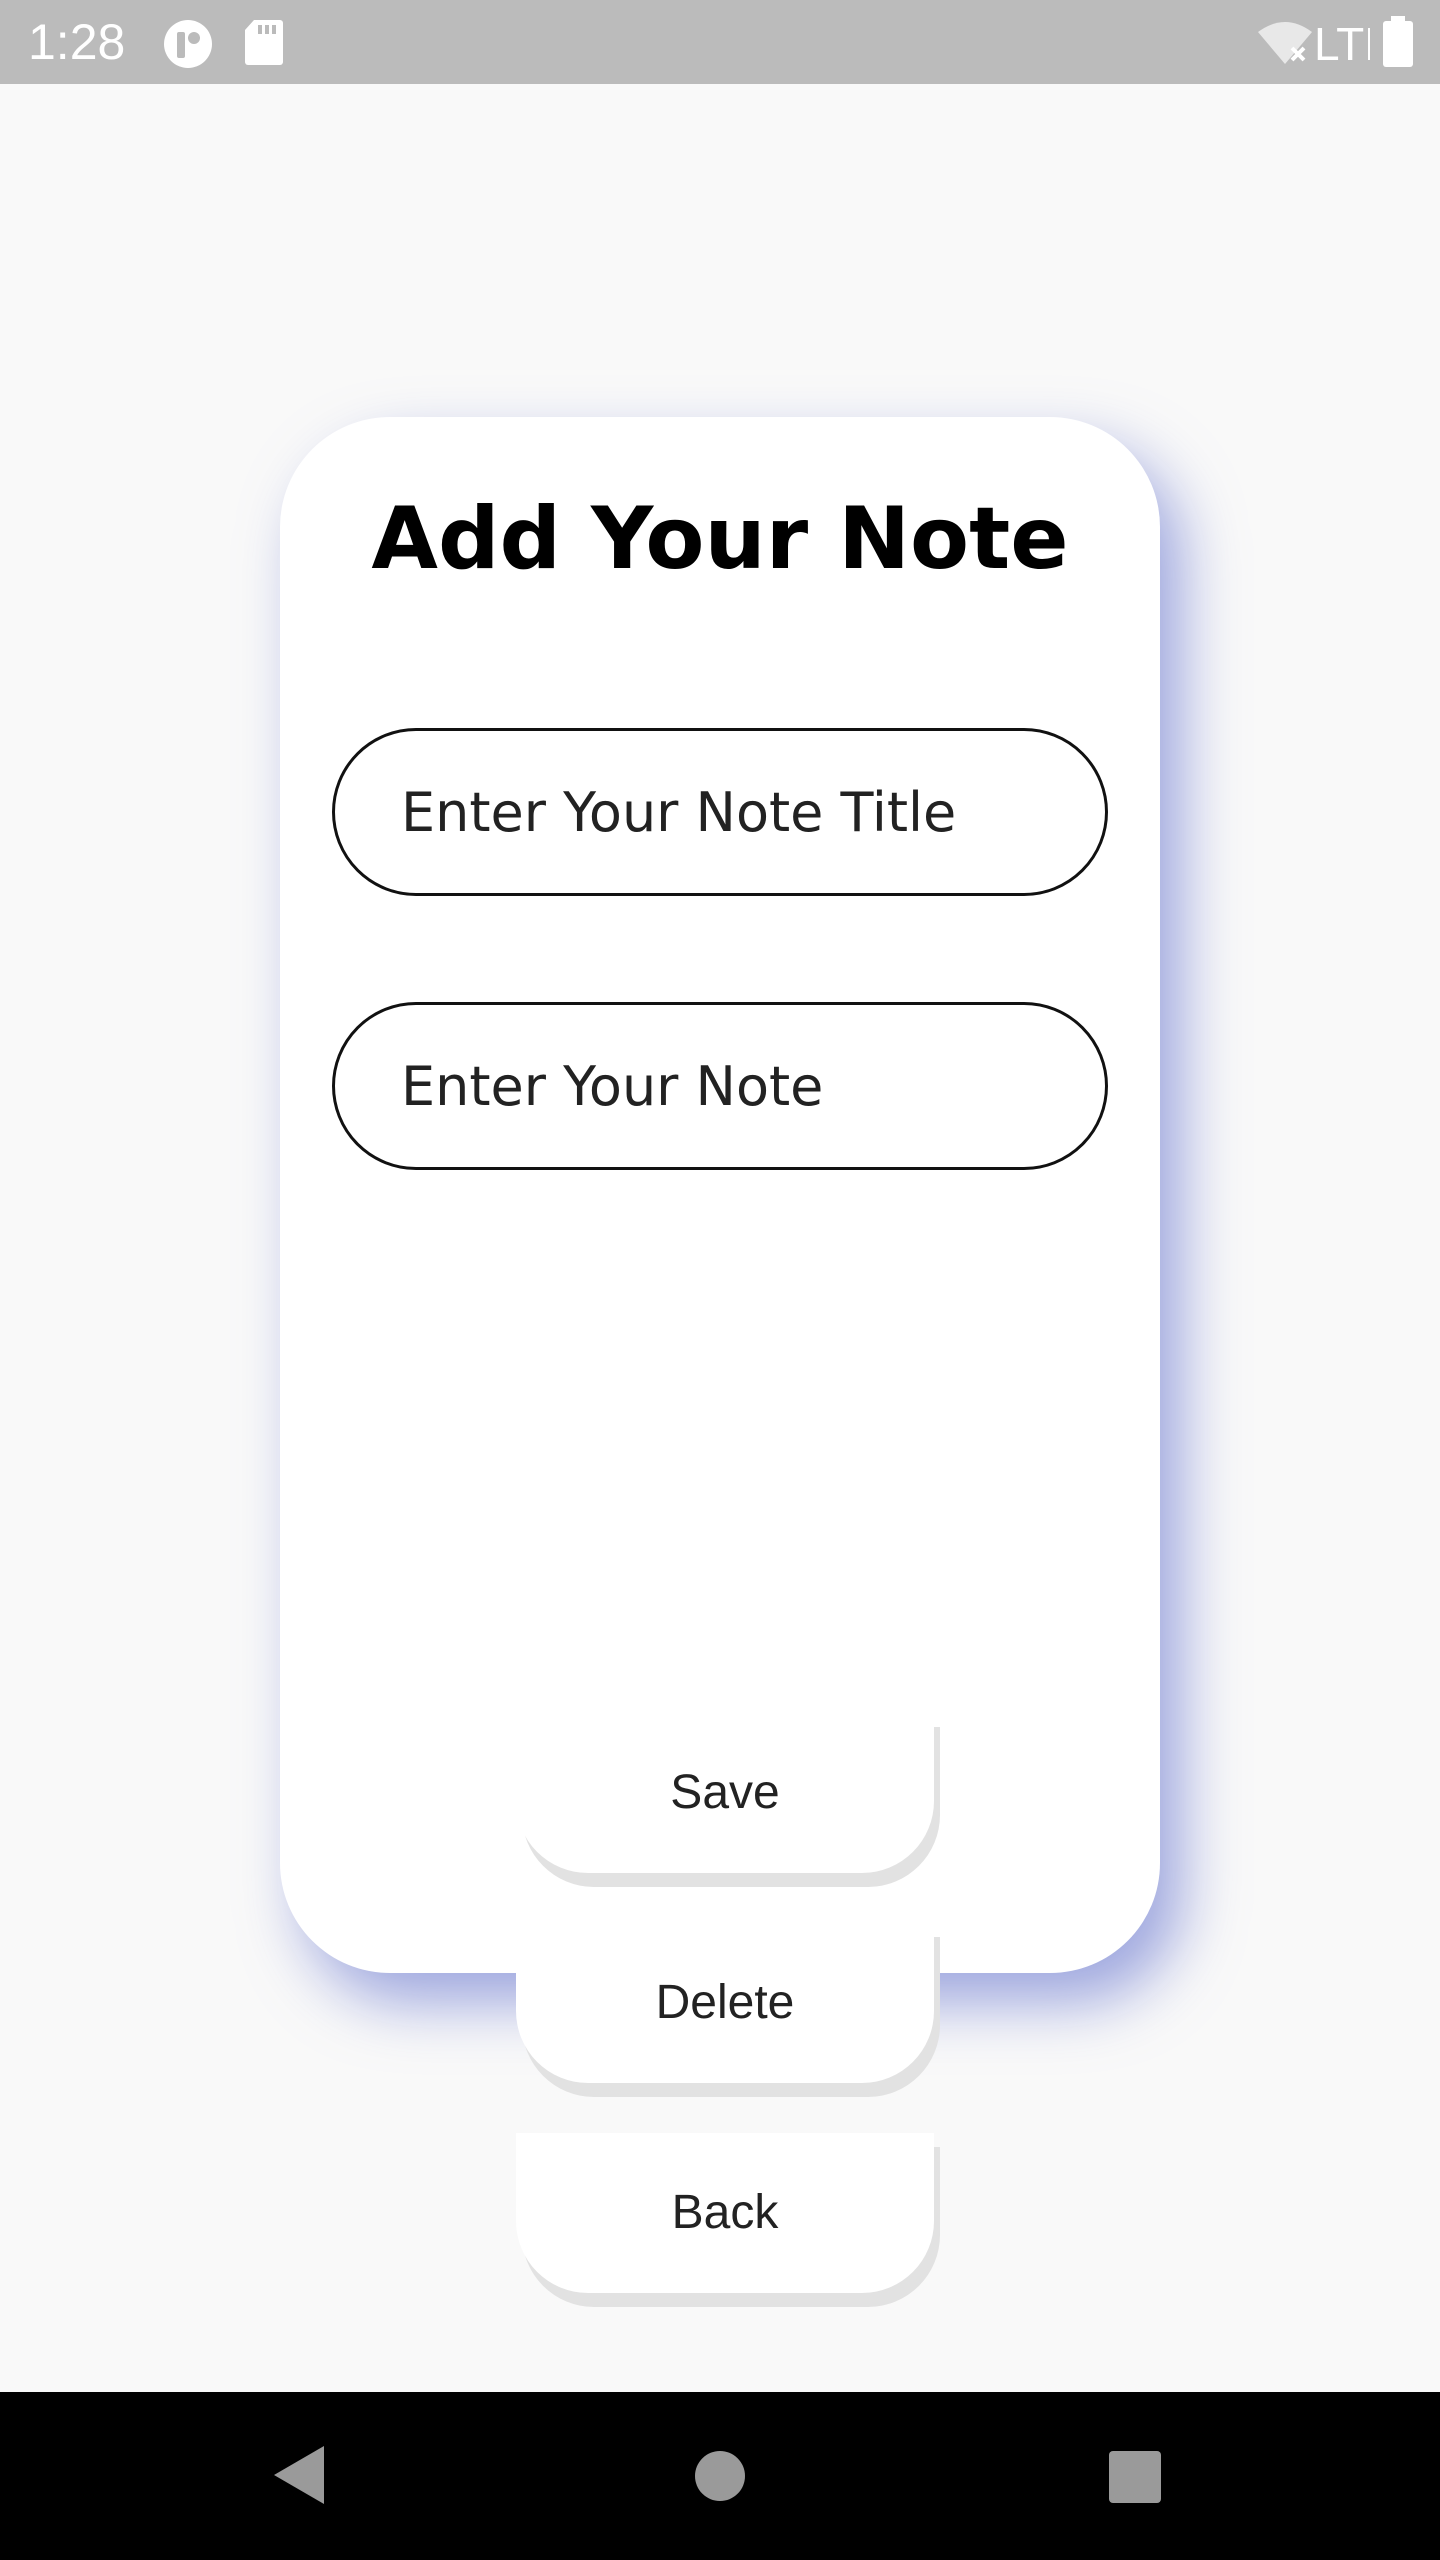  I want to click on note-body-input, so click(731, 1086).